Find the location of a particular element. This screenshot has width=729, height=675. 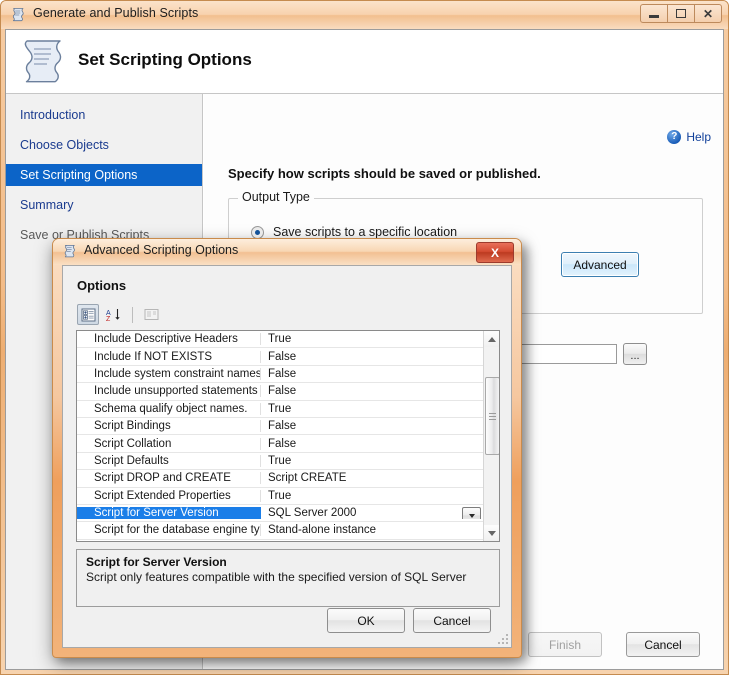

property-name: Schema qualify object names. is located at coordinates (169, 408).